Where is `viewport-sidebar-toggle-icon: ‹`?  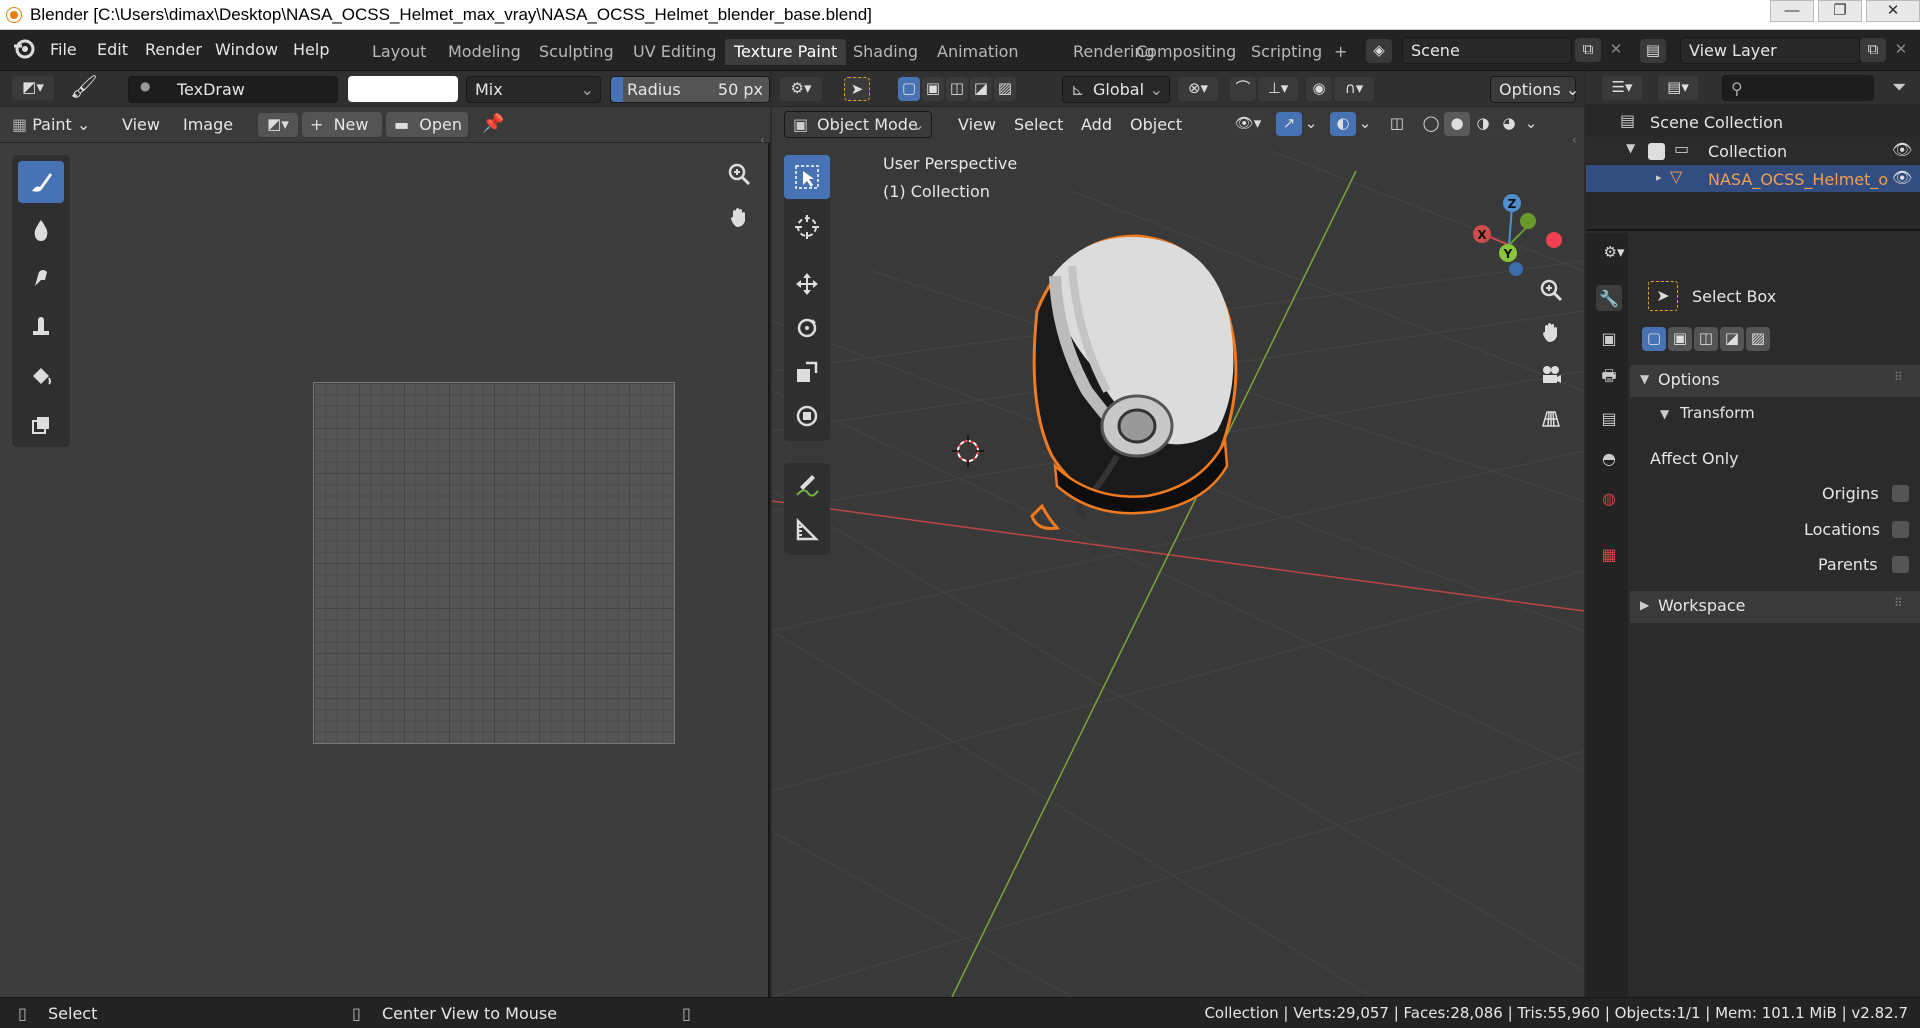
viewport-sidebar-toggle-icon: ‹ is located at coordinates (1574, 140).